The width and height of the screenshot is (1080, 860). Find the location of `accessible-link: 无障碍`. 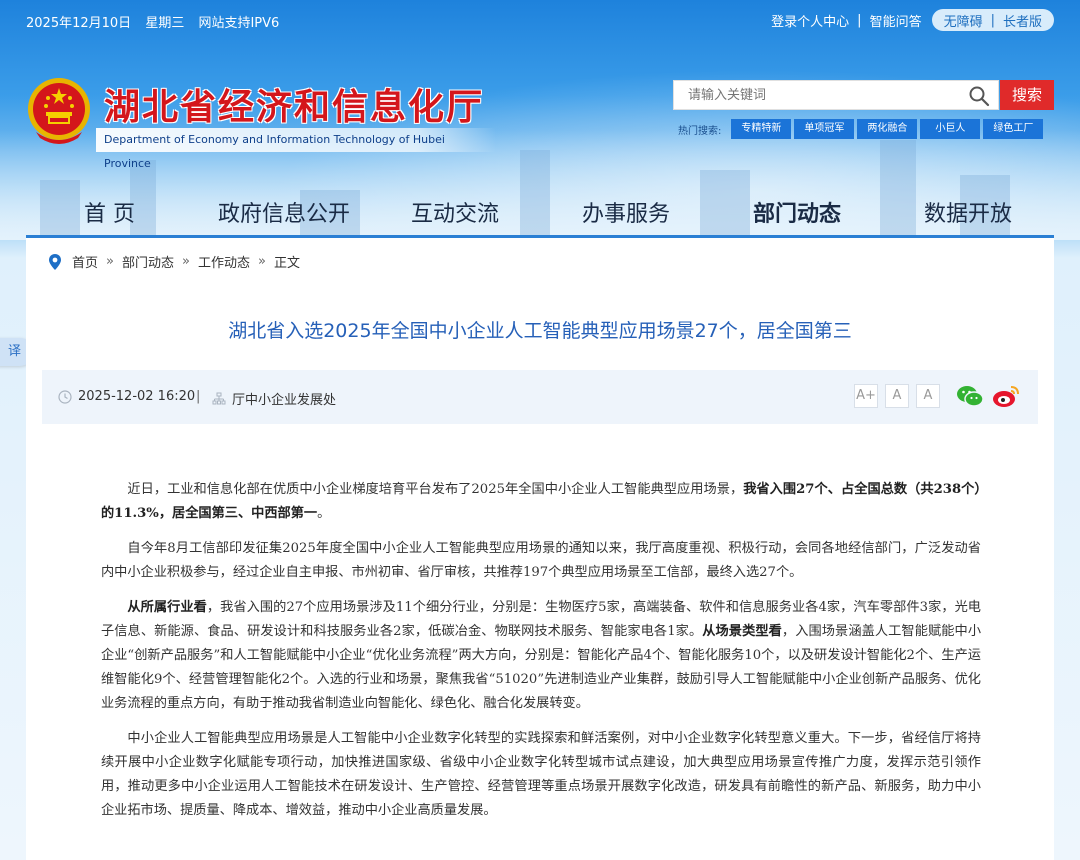

accessible-link: 无障碍 is located at coordinates (963, 20).